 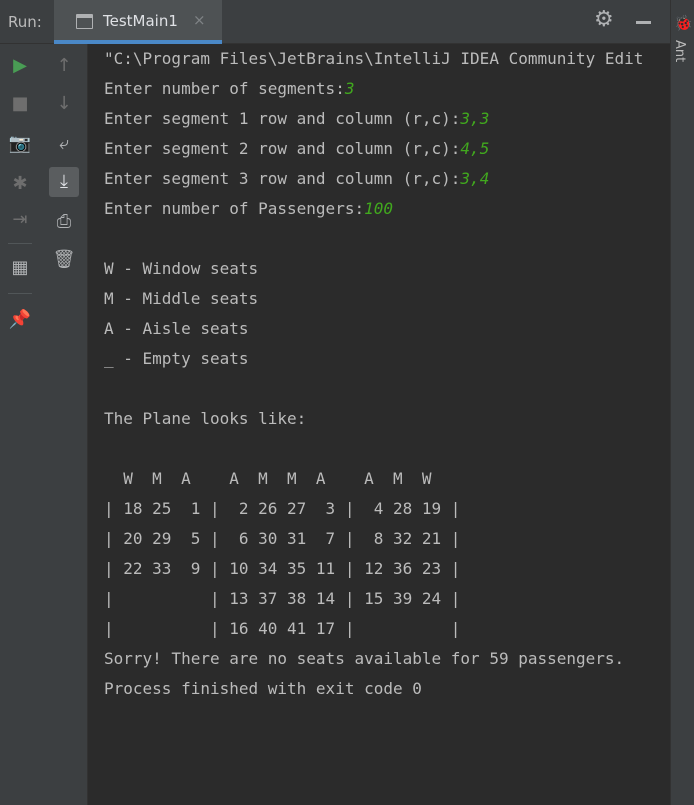 I want to click on console-line-segments-prompt: Enter number of segments:3, so click(x=229, y=88).